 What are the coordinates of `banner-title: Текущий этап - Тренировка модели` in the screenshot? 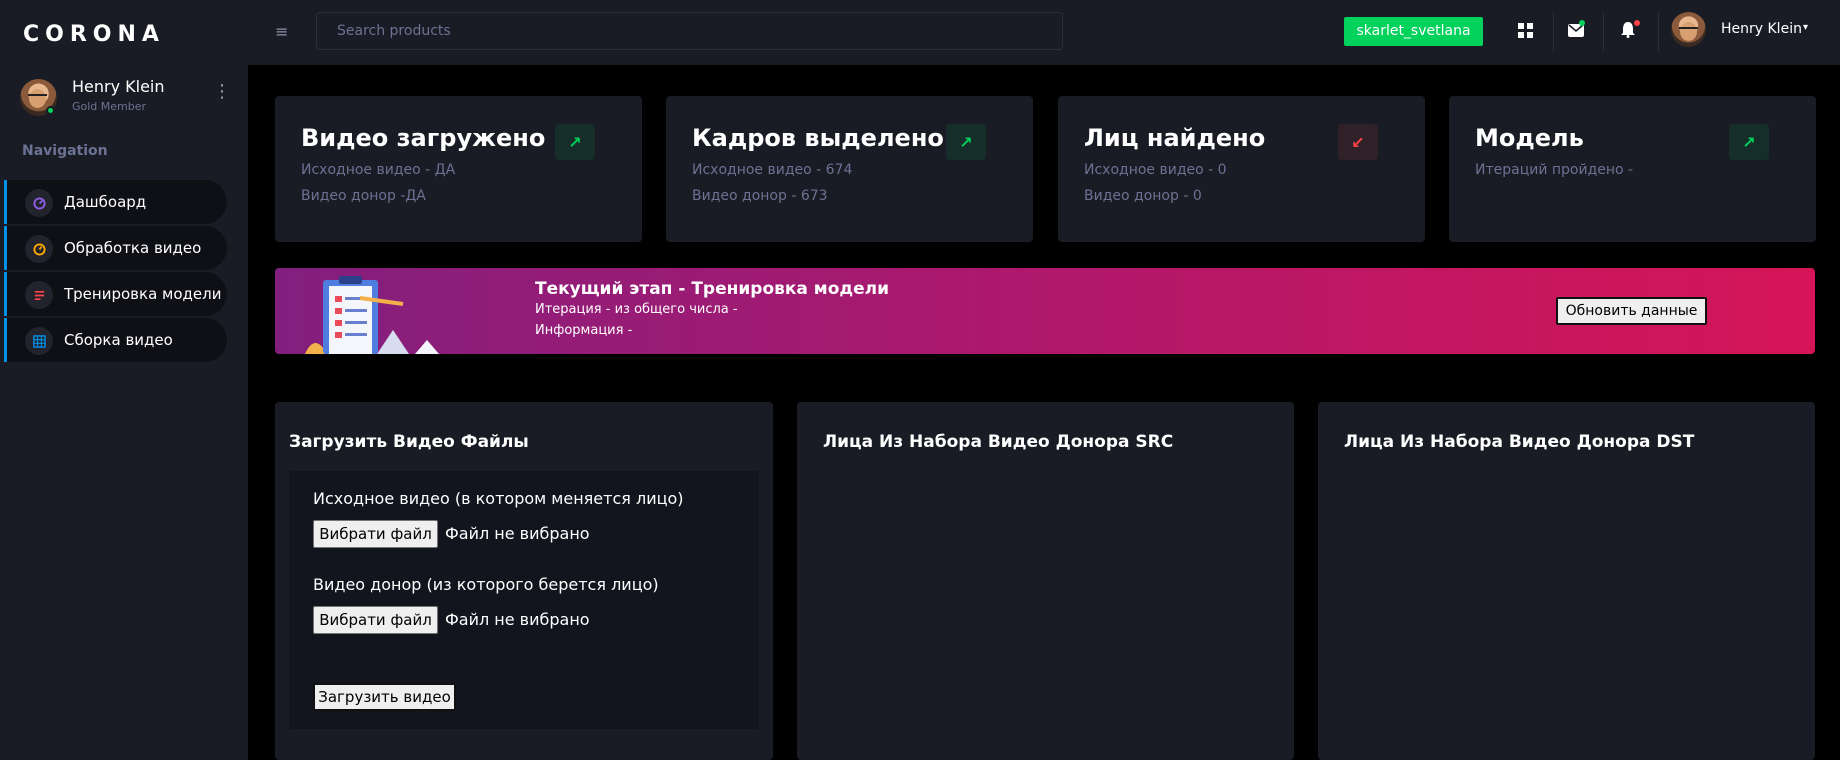 It's located at (712, 289).